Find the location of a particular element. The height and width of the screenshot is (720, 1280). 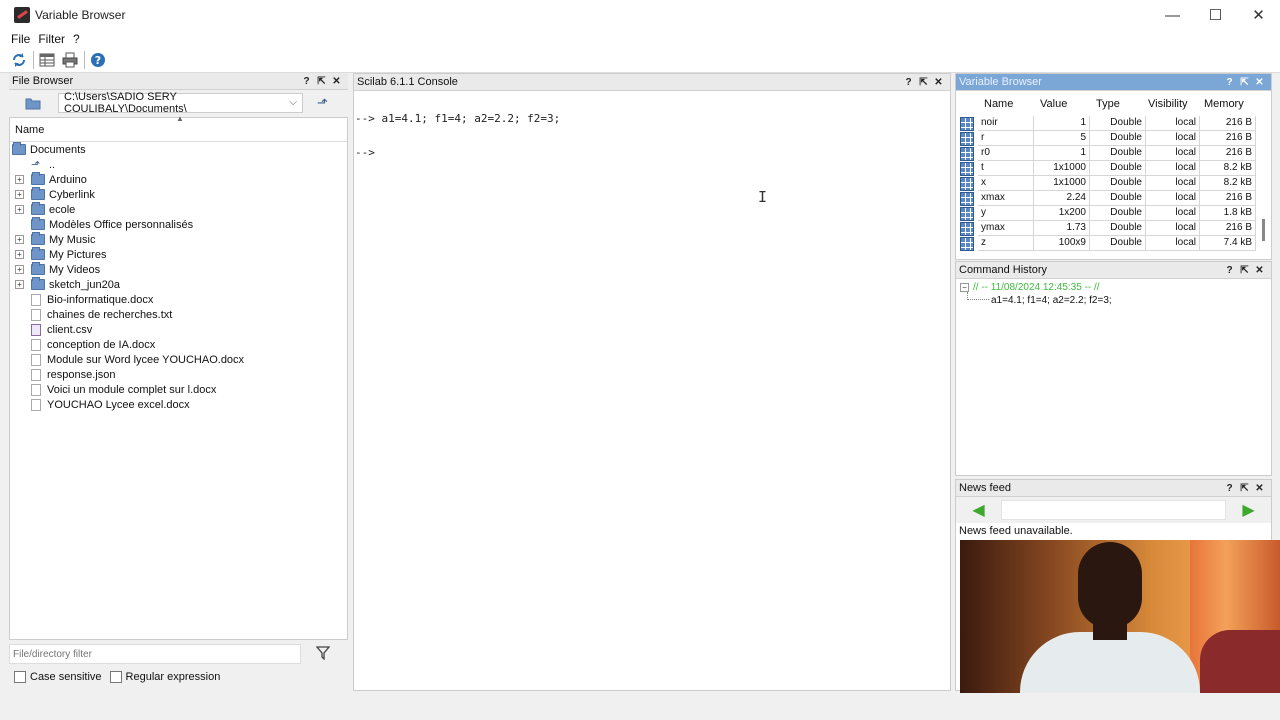

variable-row: y 1x200 Double local 1.8 kB is located at coordinates (1111, 213).